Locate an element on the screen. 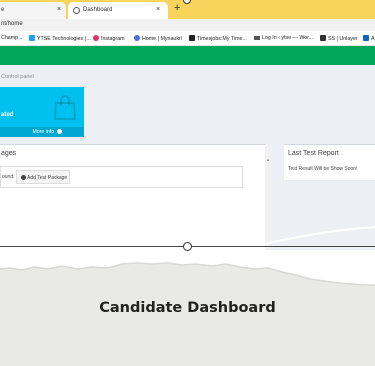  bookmark-item: Instagram is located at coordinates (109, 38).